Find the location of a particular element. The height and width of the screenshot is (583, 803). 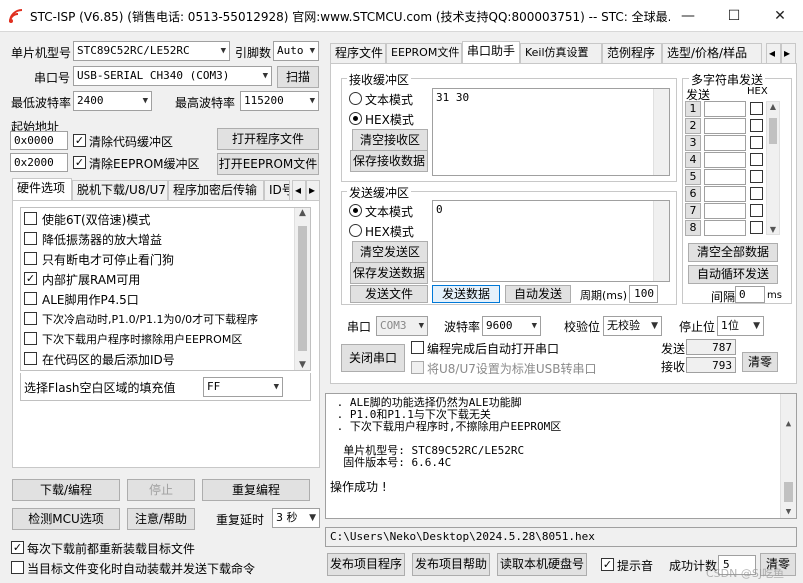

publish-help-button: 发布项目帮助 is located at coordinates (451, 564).